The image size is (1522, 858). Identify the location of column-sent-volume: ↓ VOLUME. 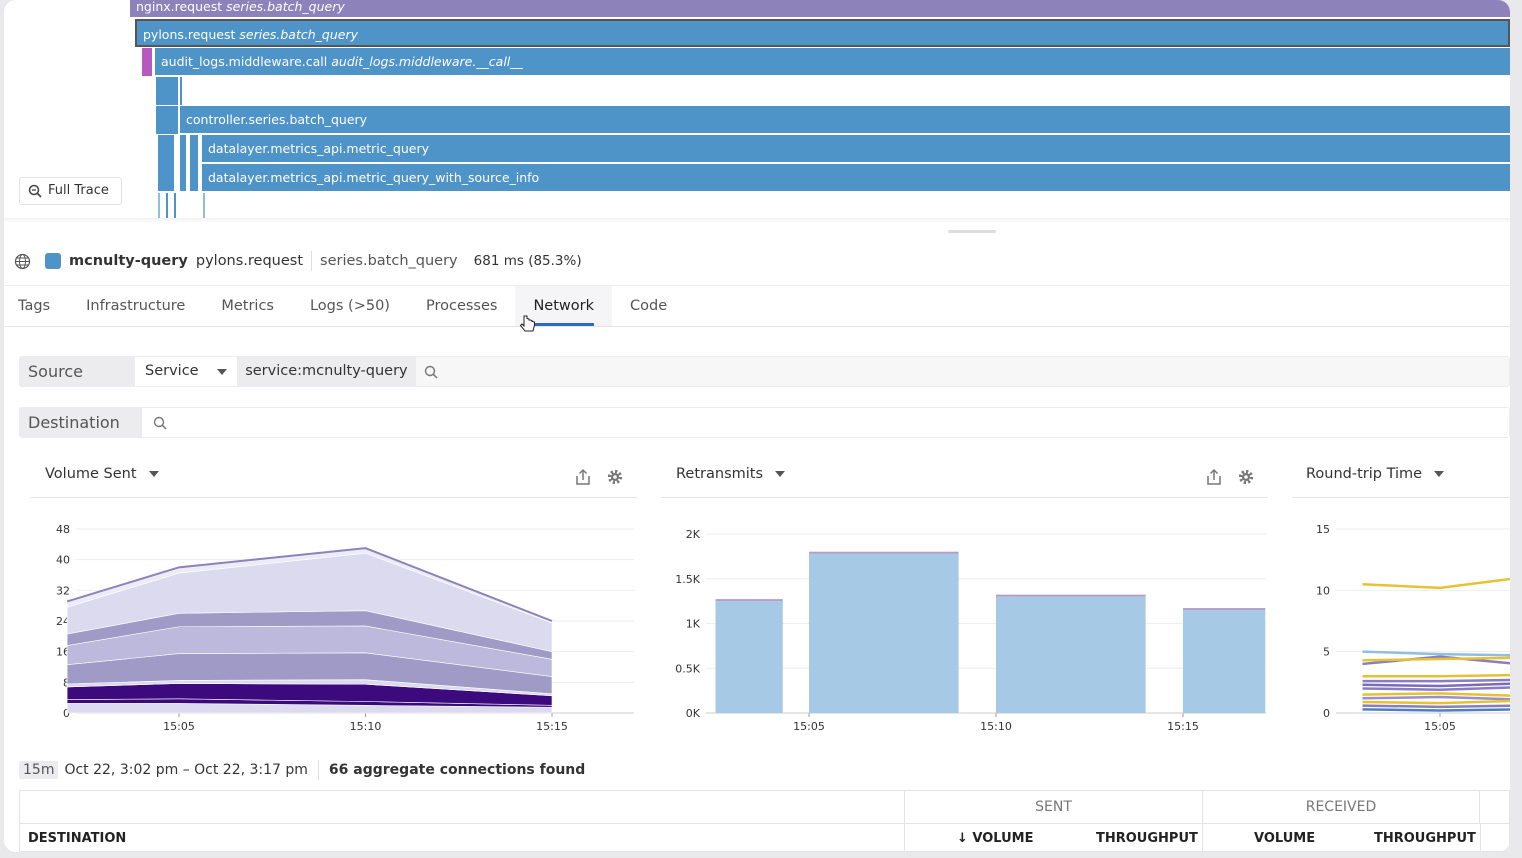
(995, 838).